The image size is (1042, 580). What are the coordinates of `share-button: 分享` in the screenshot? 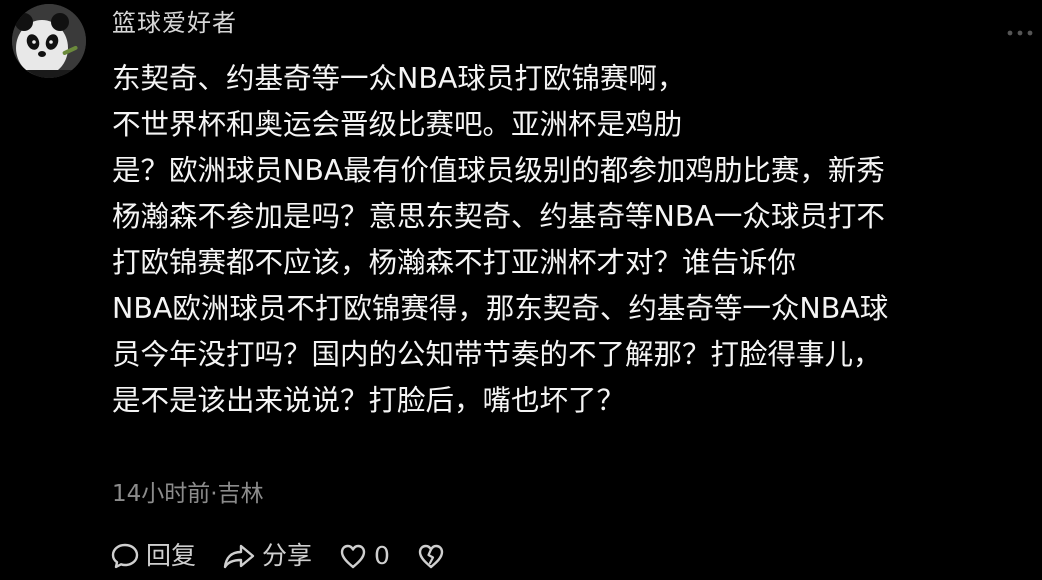 It's located at (267, 556).